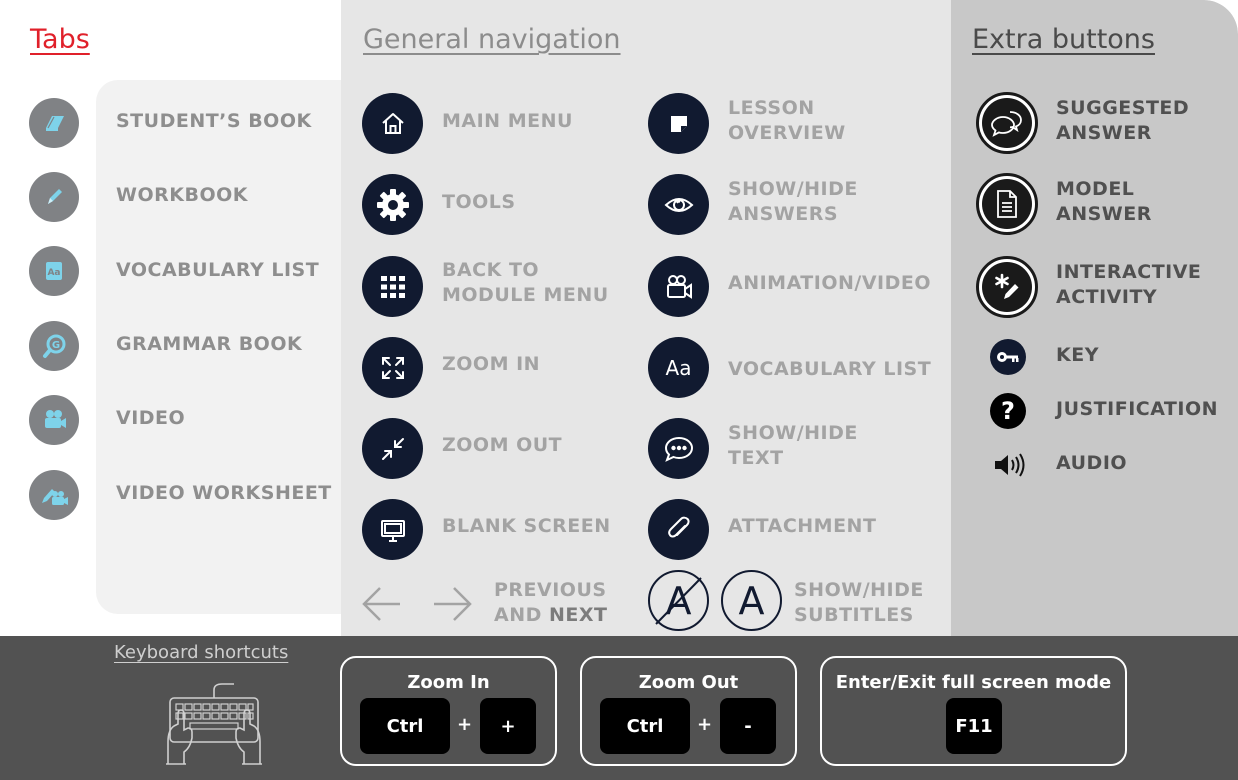 The width and height of the screenshot is (1238, 780). I want to click on shortcut-fullscreen: Enter/Exit full screen mode F11, so click(973, 711).